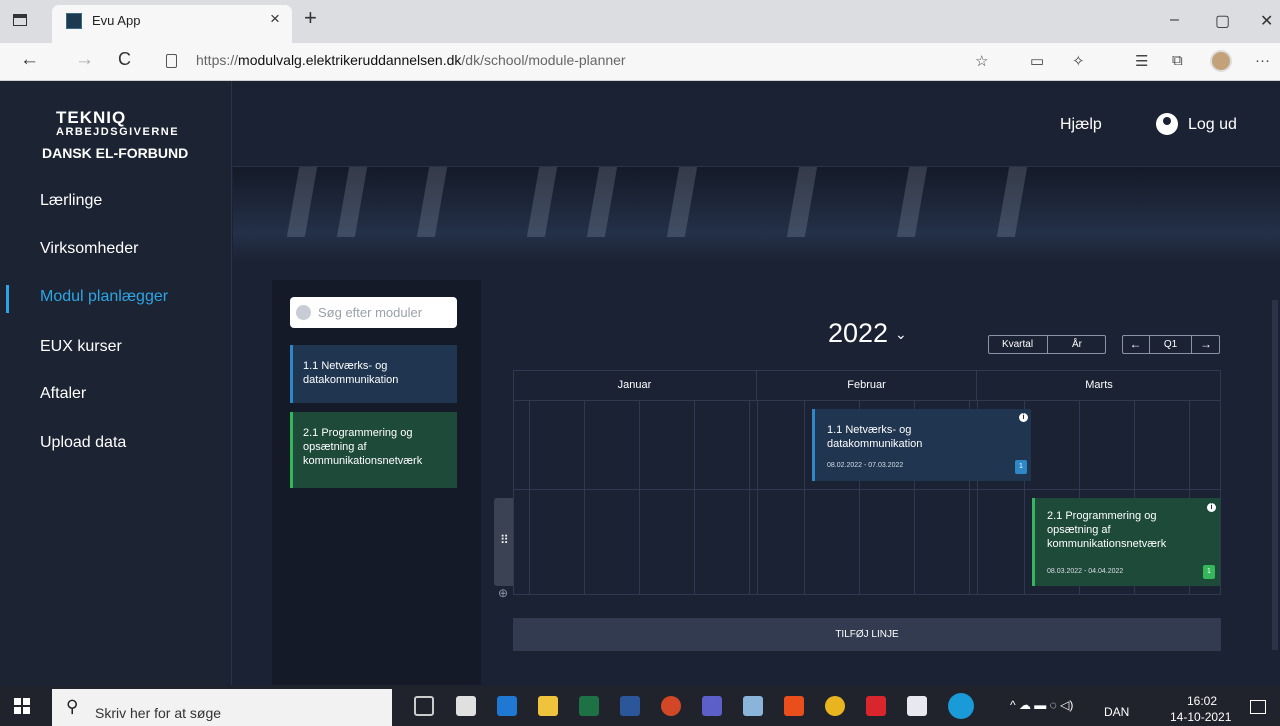 The image size is (1280, 726). What do you see at coordinates (917, 706) in the screenshot?
I see `todo-icon` at bounding box center [917, 706].